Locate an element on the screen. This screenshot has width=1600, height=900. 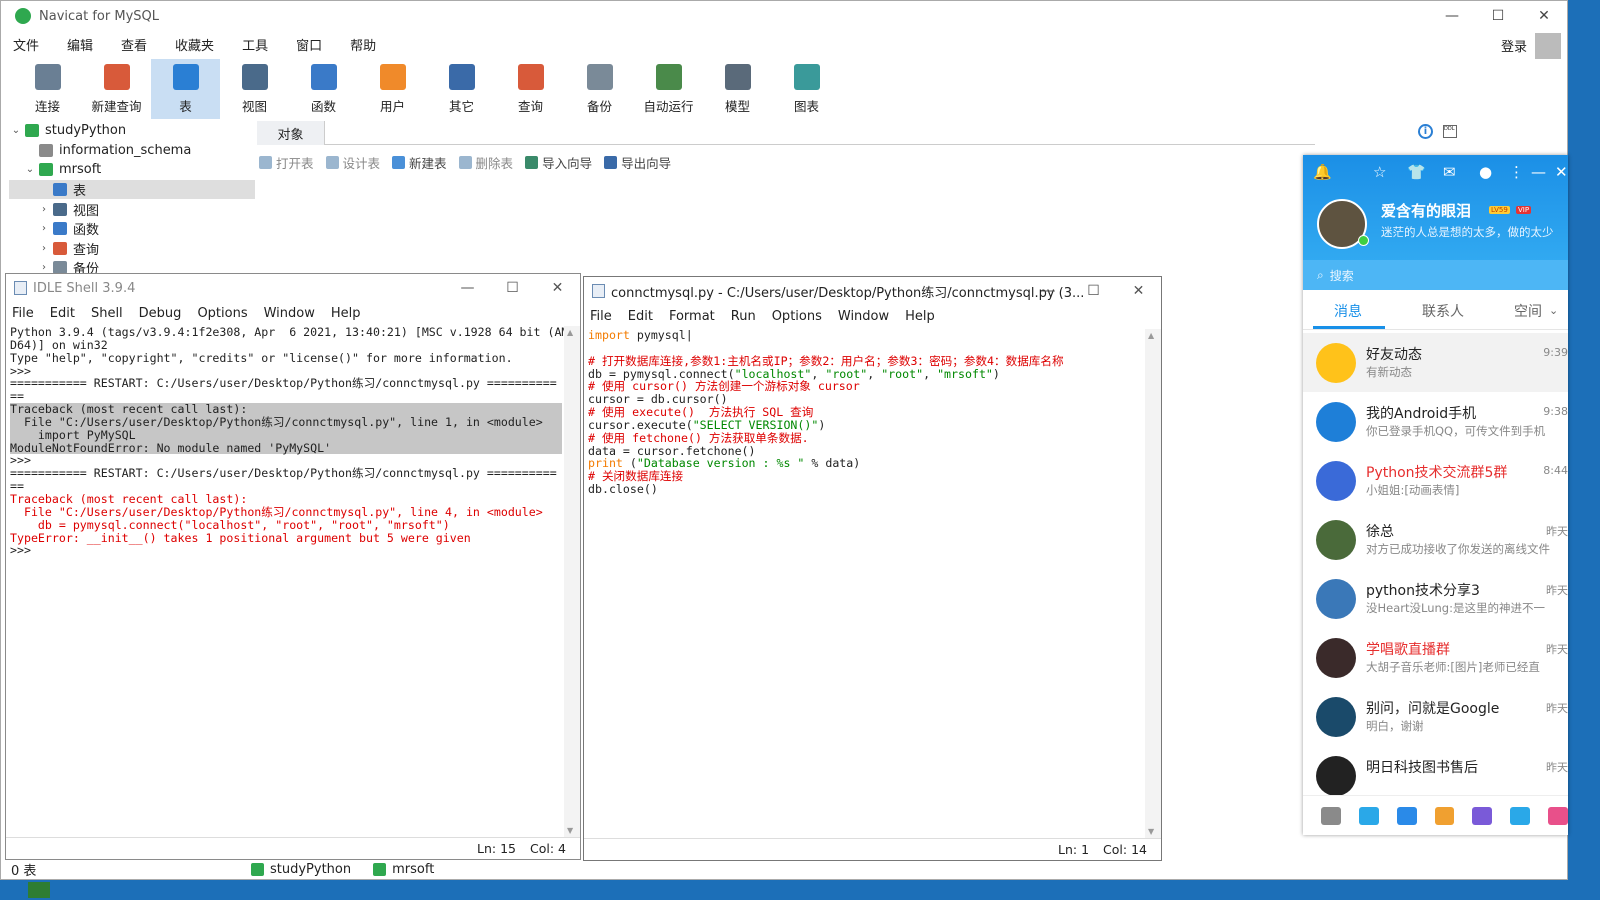
tab-messages: 消息 is located at coordinates (1348, 311).